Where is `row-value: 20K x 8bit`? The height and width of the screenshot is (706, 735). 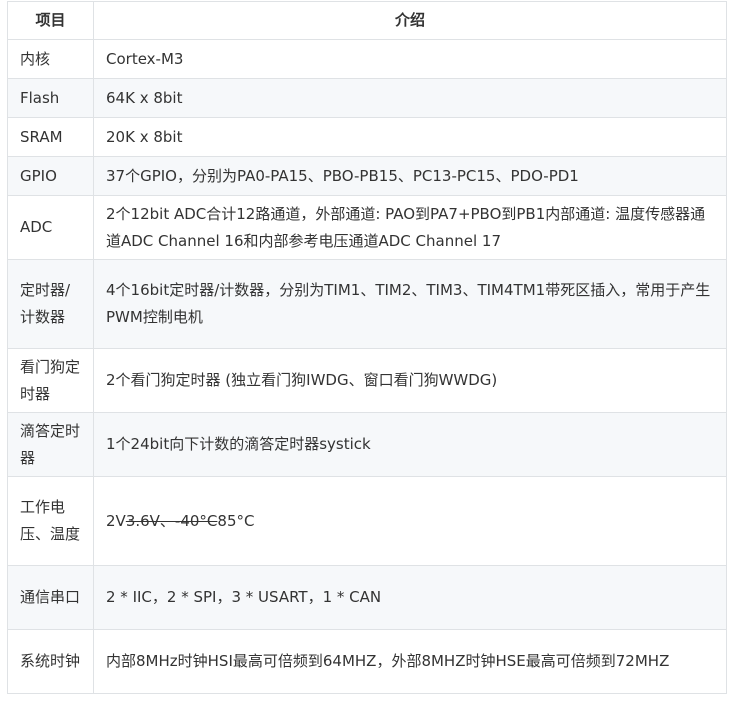 row-value: 20K x 8bit is located at coordinates (410, 137).